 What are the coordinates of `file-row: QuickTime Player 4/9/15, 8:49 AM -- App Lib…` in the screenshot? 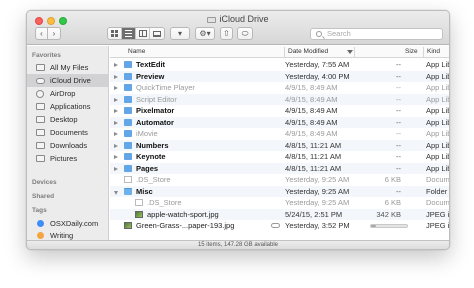 It's located at (279, 88).